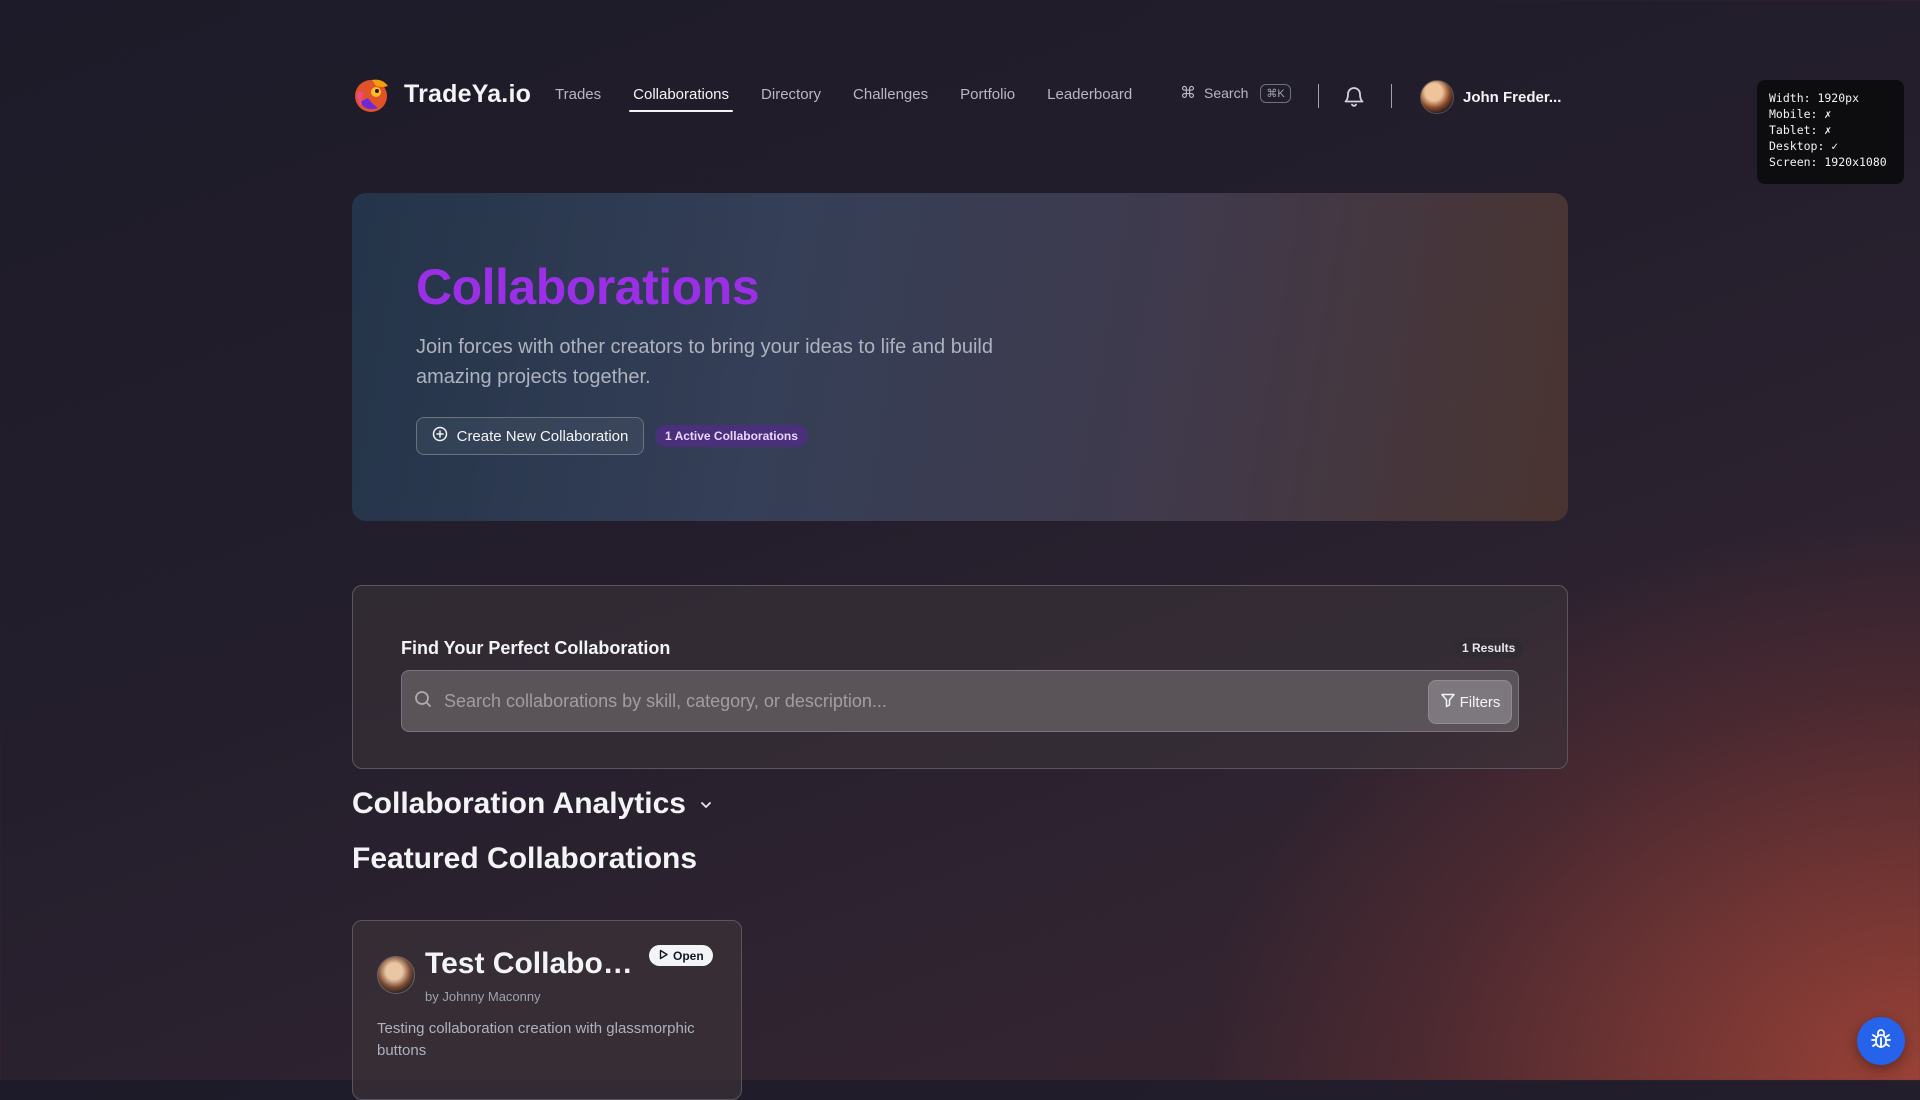 This screenshot has height=1100, width=1920. Describe the element at coordinates (1804, 146) in the screenshot. I see `debug-desktop: Desktop: ✓` at that location.